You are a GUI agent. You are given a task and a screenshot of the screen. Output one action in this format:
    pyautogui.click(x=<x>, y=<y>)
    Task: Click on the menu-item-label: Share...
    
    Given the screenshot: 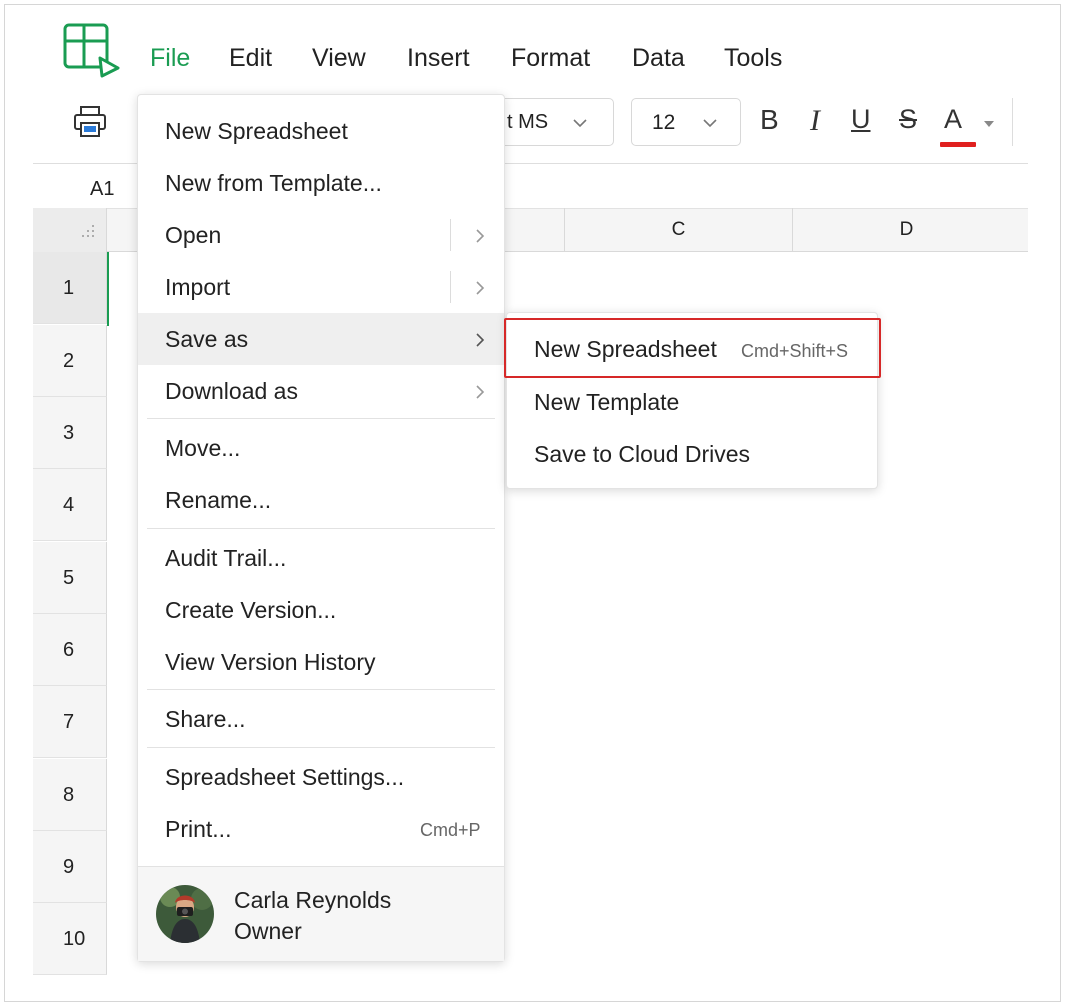 What is the action you would take?
    pyautogui.click(x=205, y=719)
    